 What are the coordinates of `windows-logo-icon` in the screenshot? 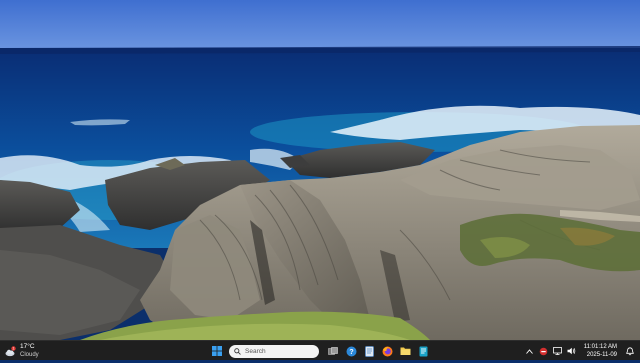 It's located at (217, 351).